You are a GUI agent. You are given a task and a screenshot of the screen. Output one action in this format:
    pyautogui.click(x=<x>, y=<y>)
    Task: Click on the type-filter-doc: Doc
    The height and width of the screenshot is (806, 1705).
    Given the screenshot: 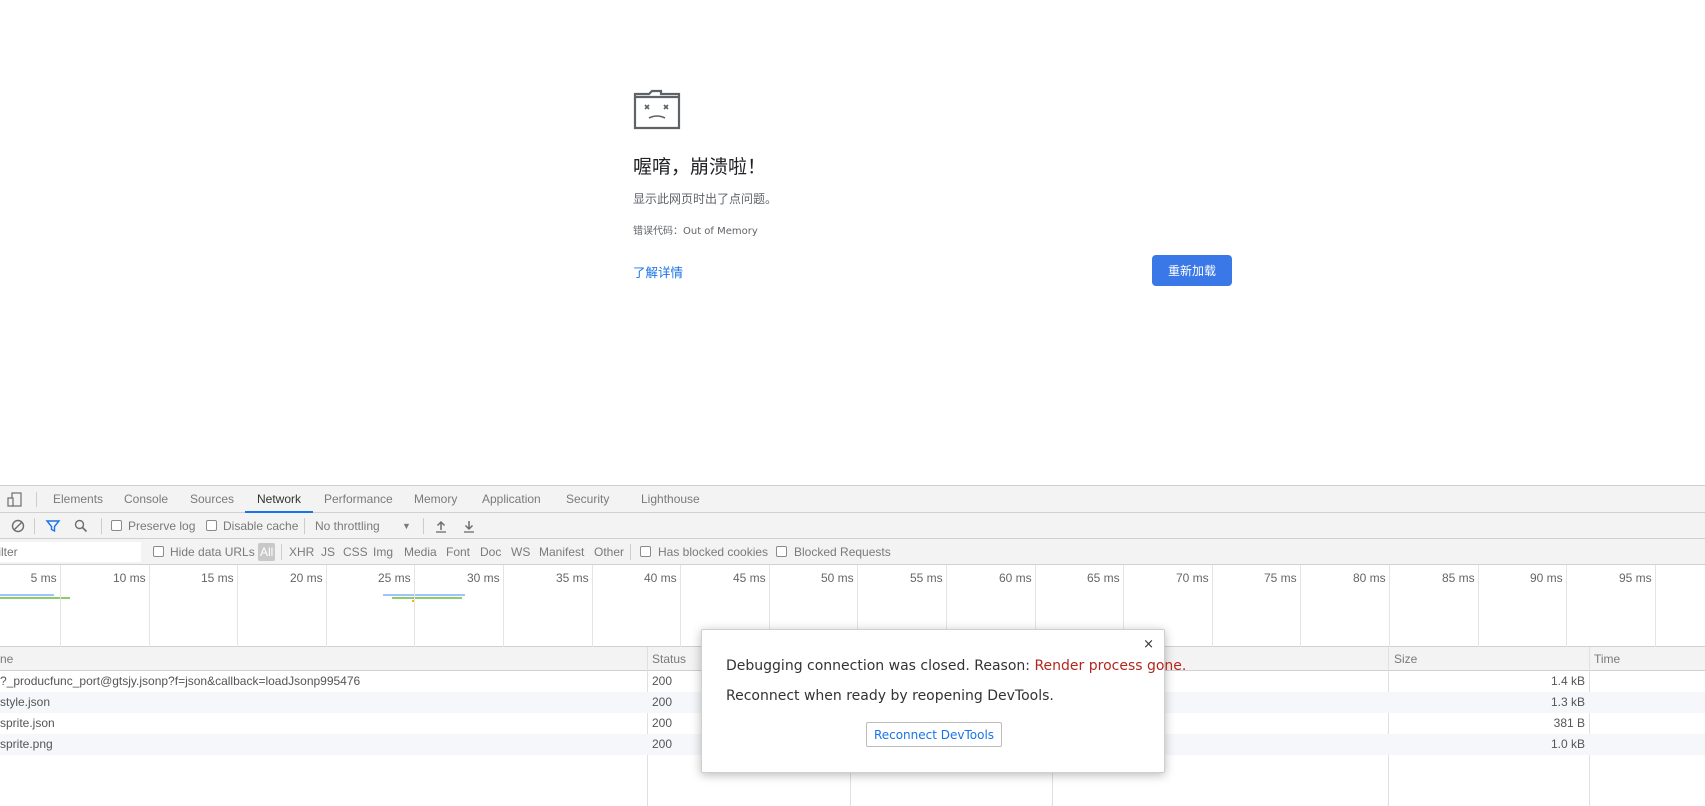 What is the action you would take?
    pyautogui.click(x=490, y=552)
    